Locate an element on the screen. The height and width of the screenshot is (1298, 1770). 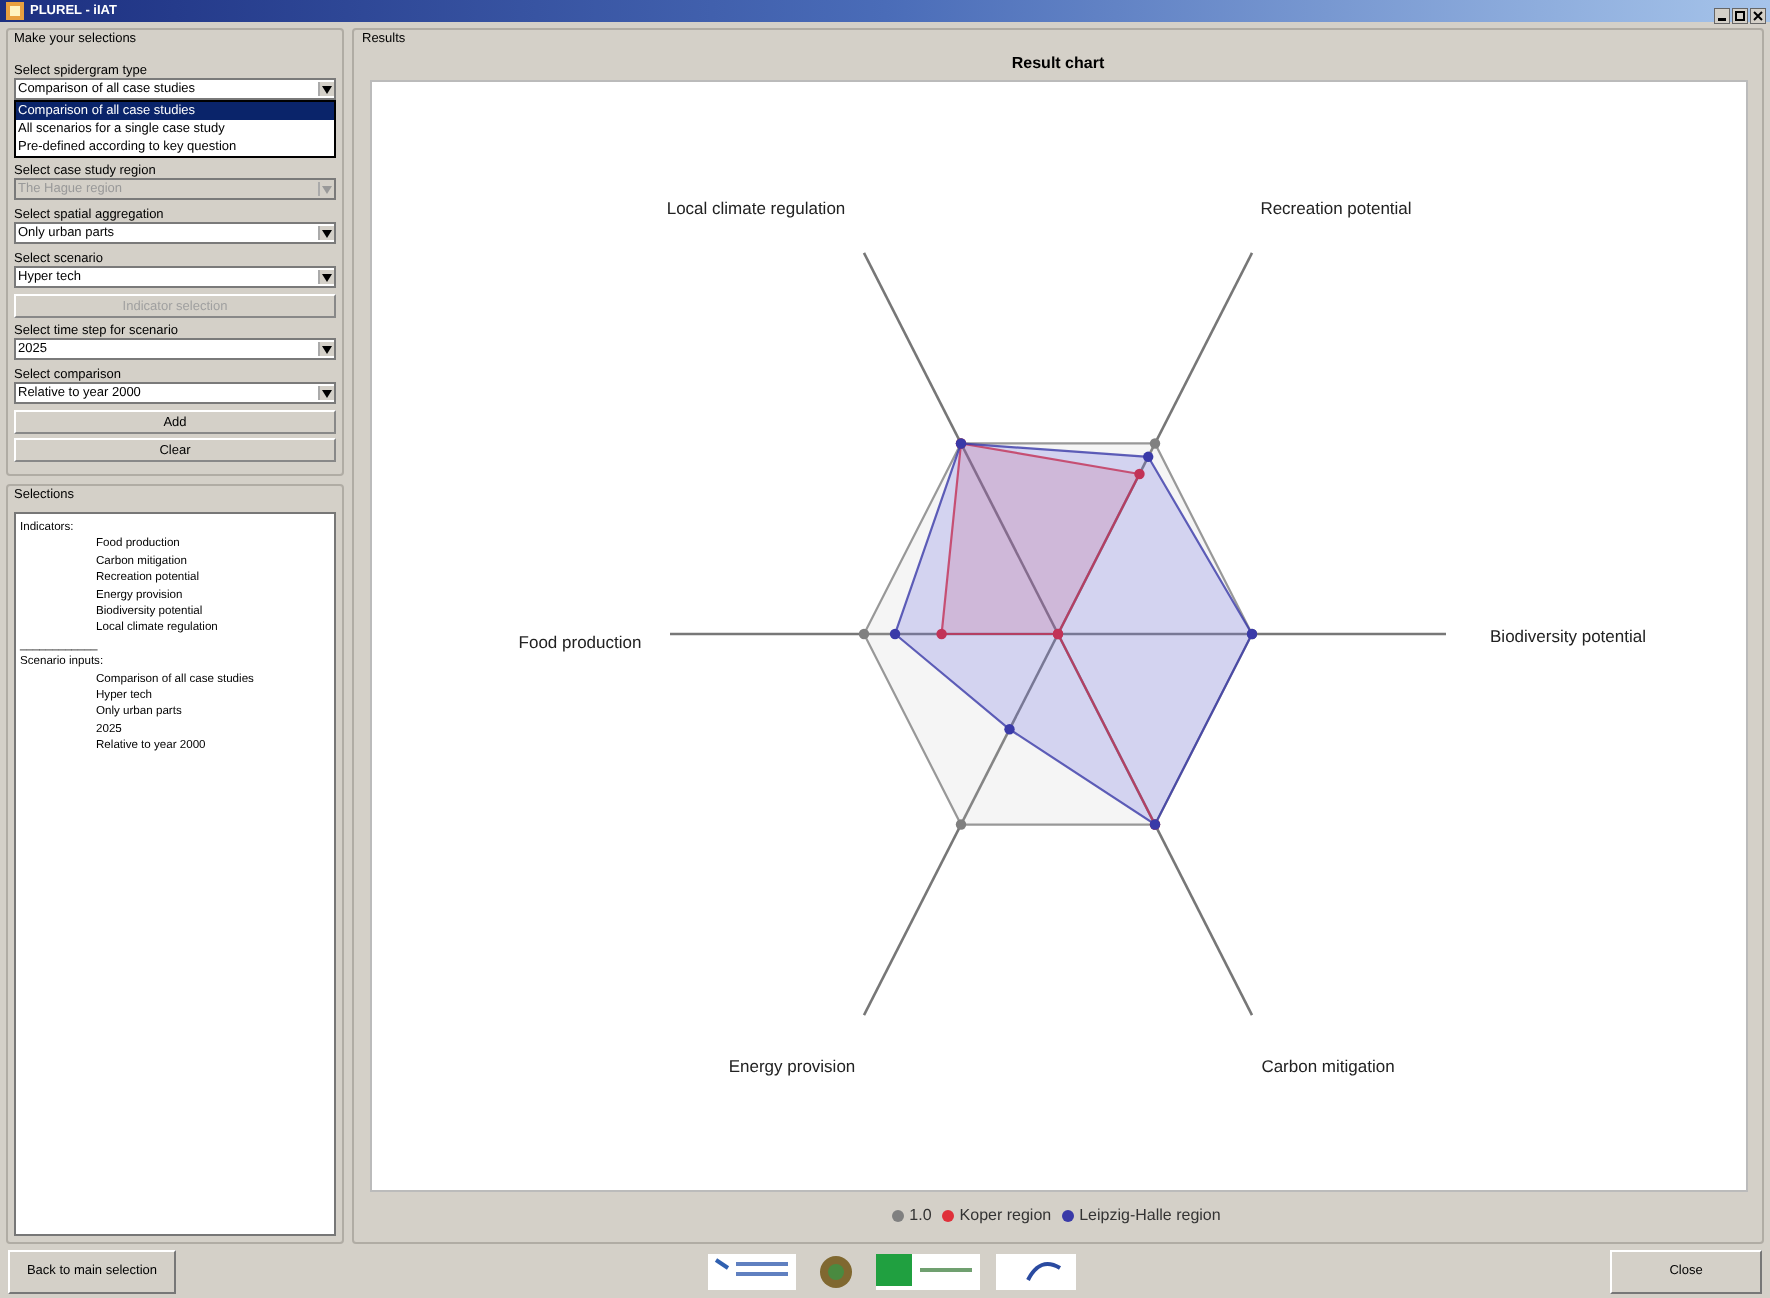
legend-label: Koper region is located at coordinates (1005, 1215).